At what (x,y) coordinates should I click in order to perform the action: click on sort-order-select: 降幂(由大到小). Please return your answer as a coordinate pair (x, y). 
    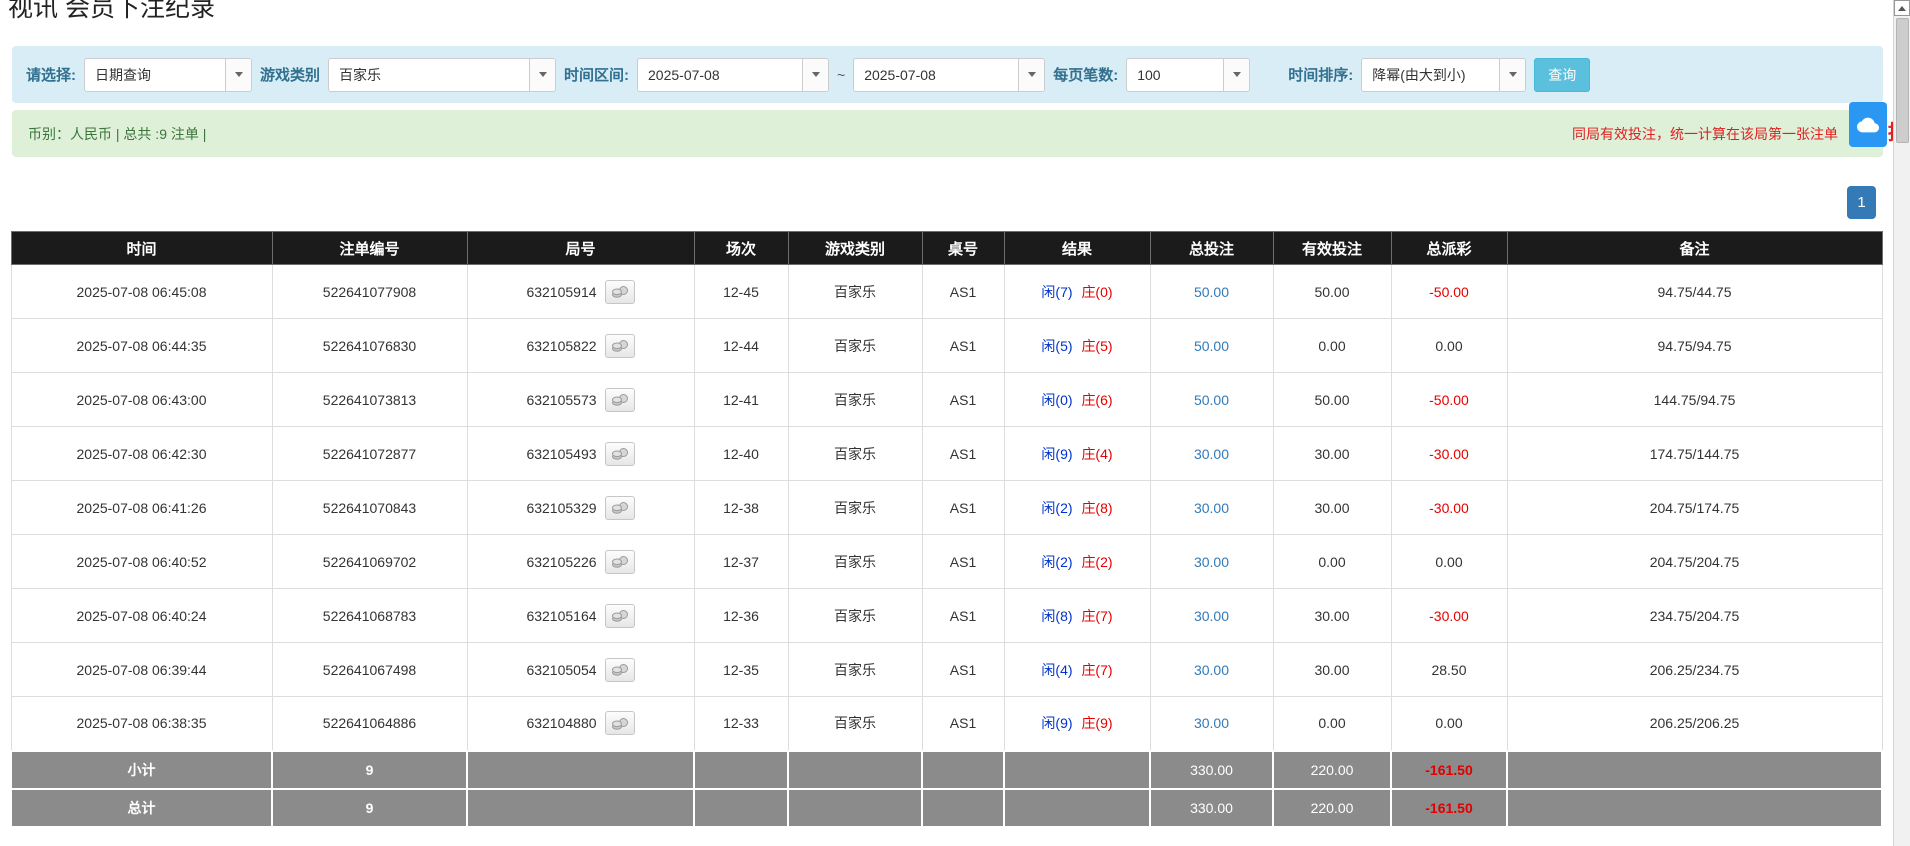
    Looking at the image, I should click on (1444, 74).